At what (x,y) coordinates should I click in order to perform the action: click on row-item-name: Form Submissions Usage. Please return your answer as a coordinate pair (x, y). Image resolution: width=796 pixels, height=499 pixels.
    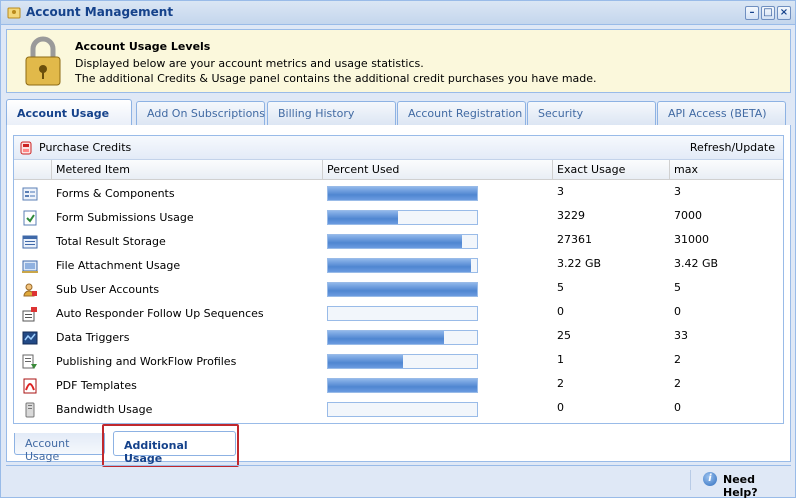
    Looking at the image, I should click on (125, 217).